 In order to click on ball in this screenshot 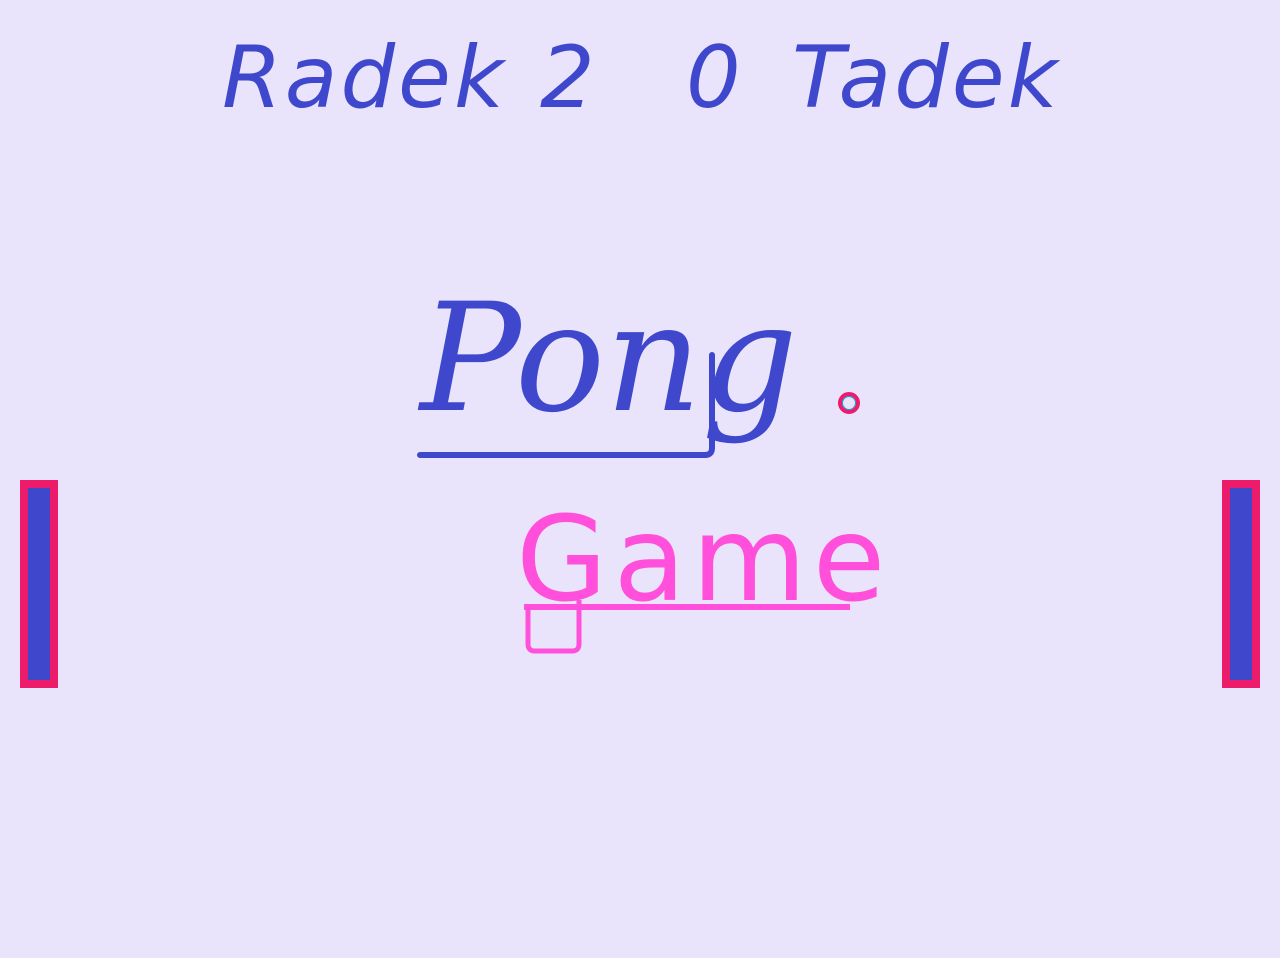, I will do `click(849, 403)`.